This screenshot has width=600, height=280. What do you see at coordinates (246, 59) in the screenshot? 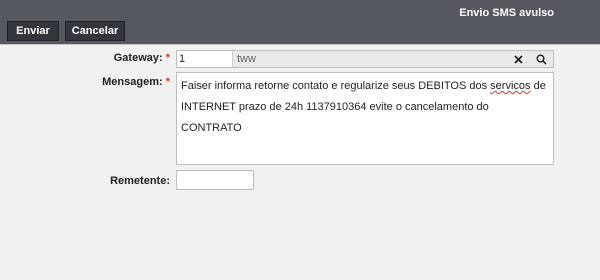
I see `gateway-name-display: tww` at bounding box center [246, 59].